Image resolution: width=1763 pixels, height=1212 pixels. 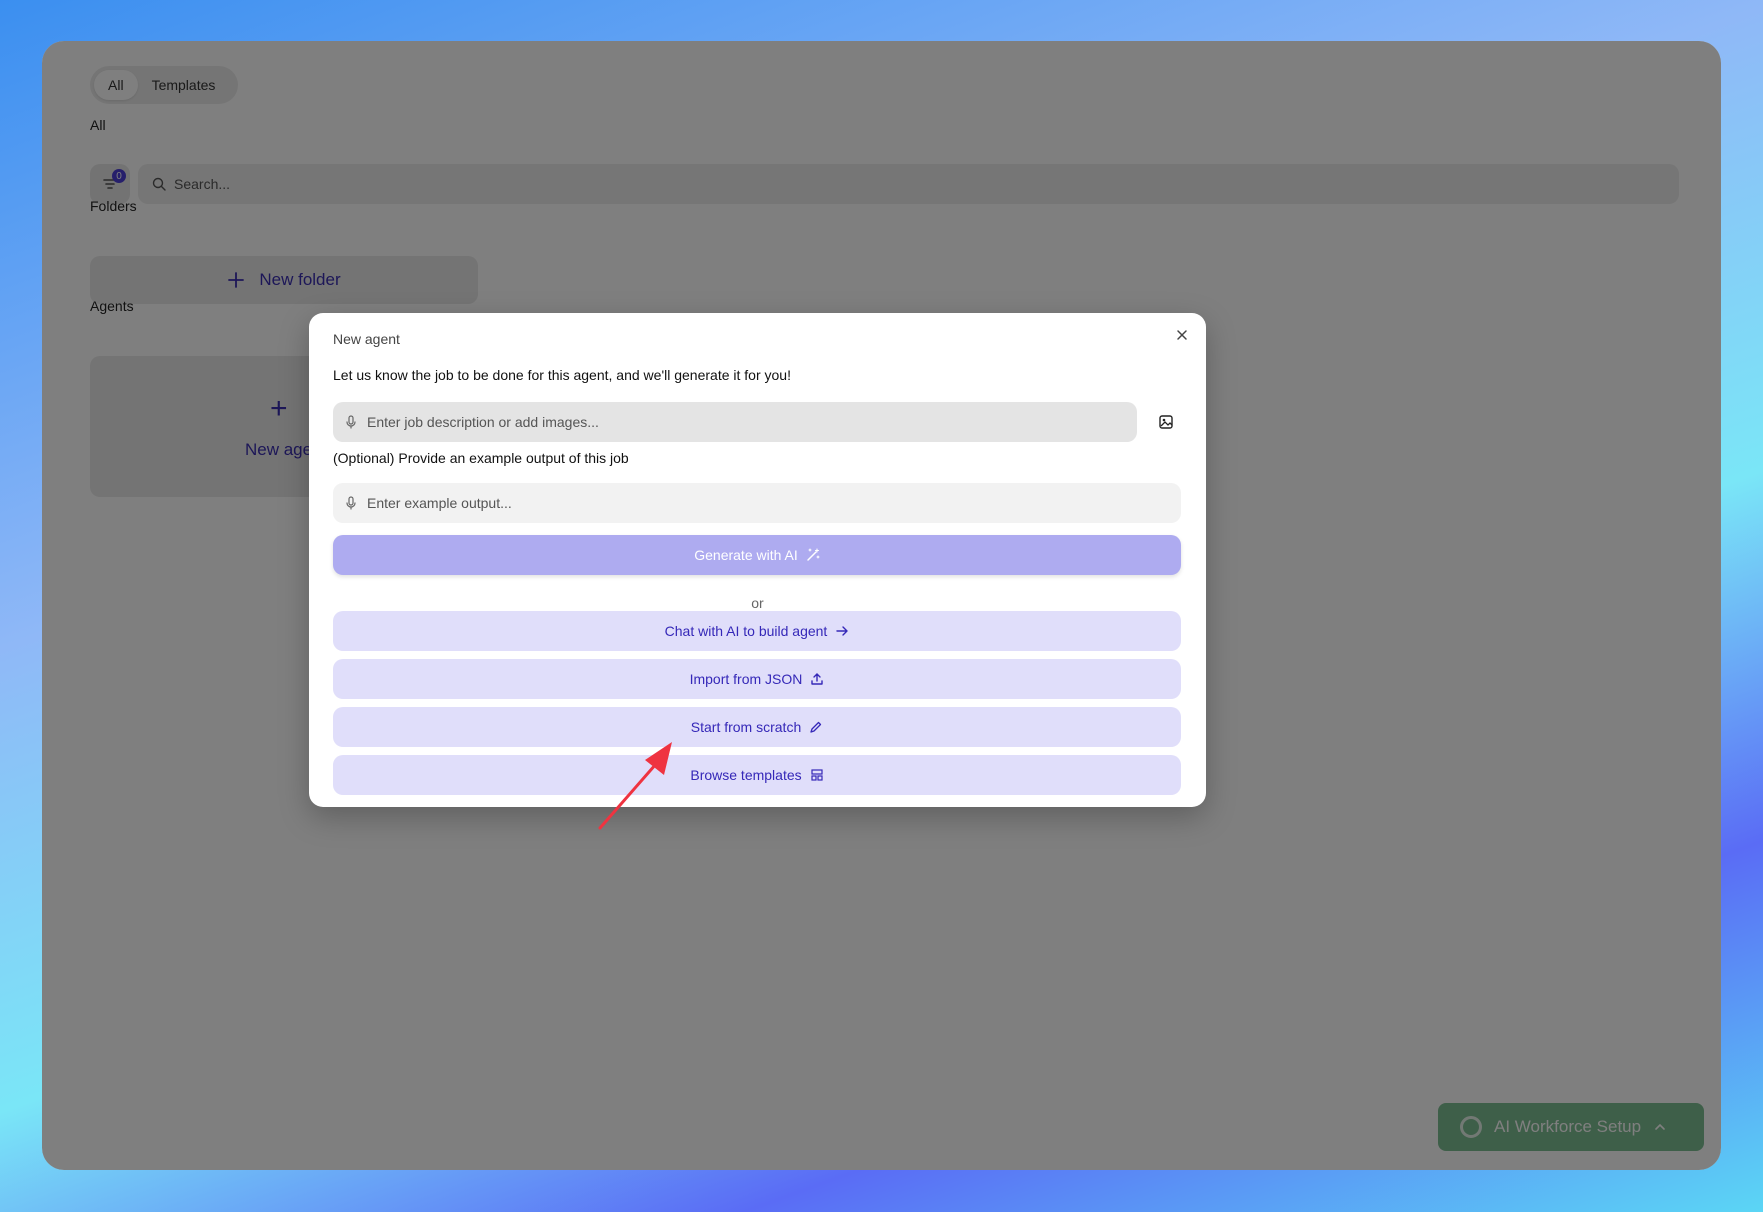 What do you see at coordinates (757, 603) in the screenshot?
I see `or-divider: or` at bounding box center [757, 603].